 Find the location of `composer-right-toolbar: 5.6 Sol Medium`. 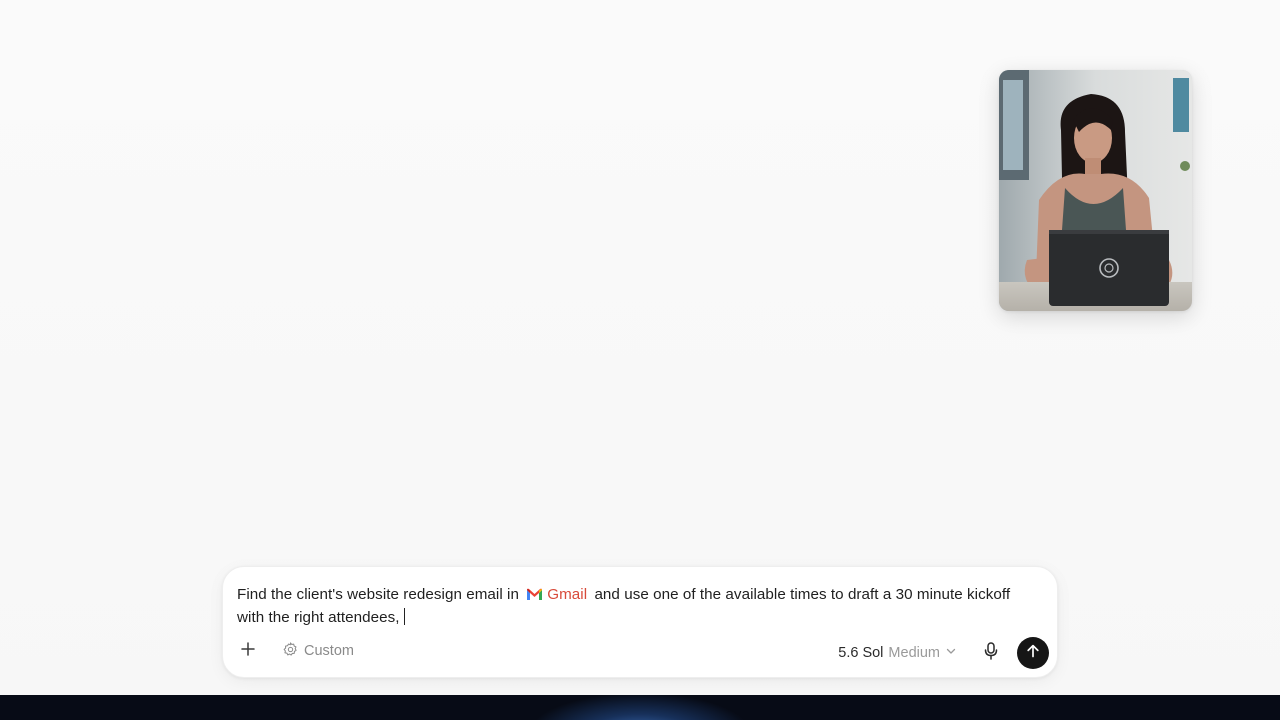

composer-right-toolbar: 5.6 Sol Medium is located at coordinates (943, 653).